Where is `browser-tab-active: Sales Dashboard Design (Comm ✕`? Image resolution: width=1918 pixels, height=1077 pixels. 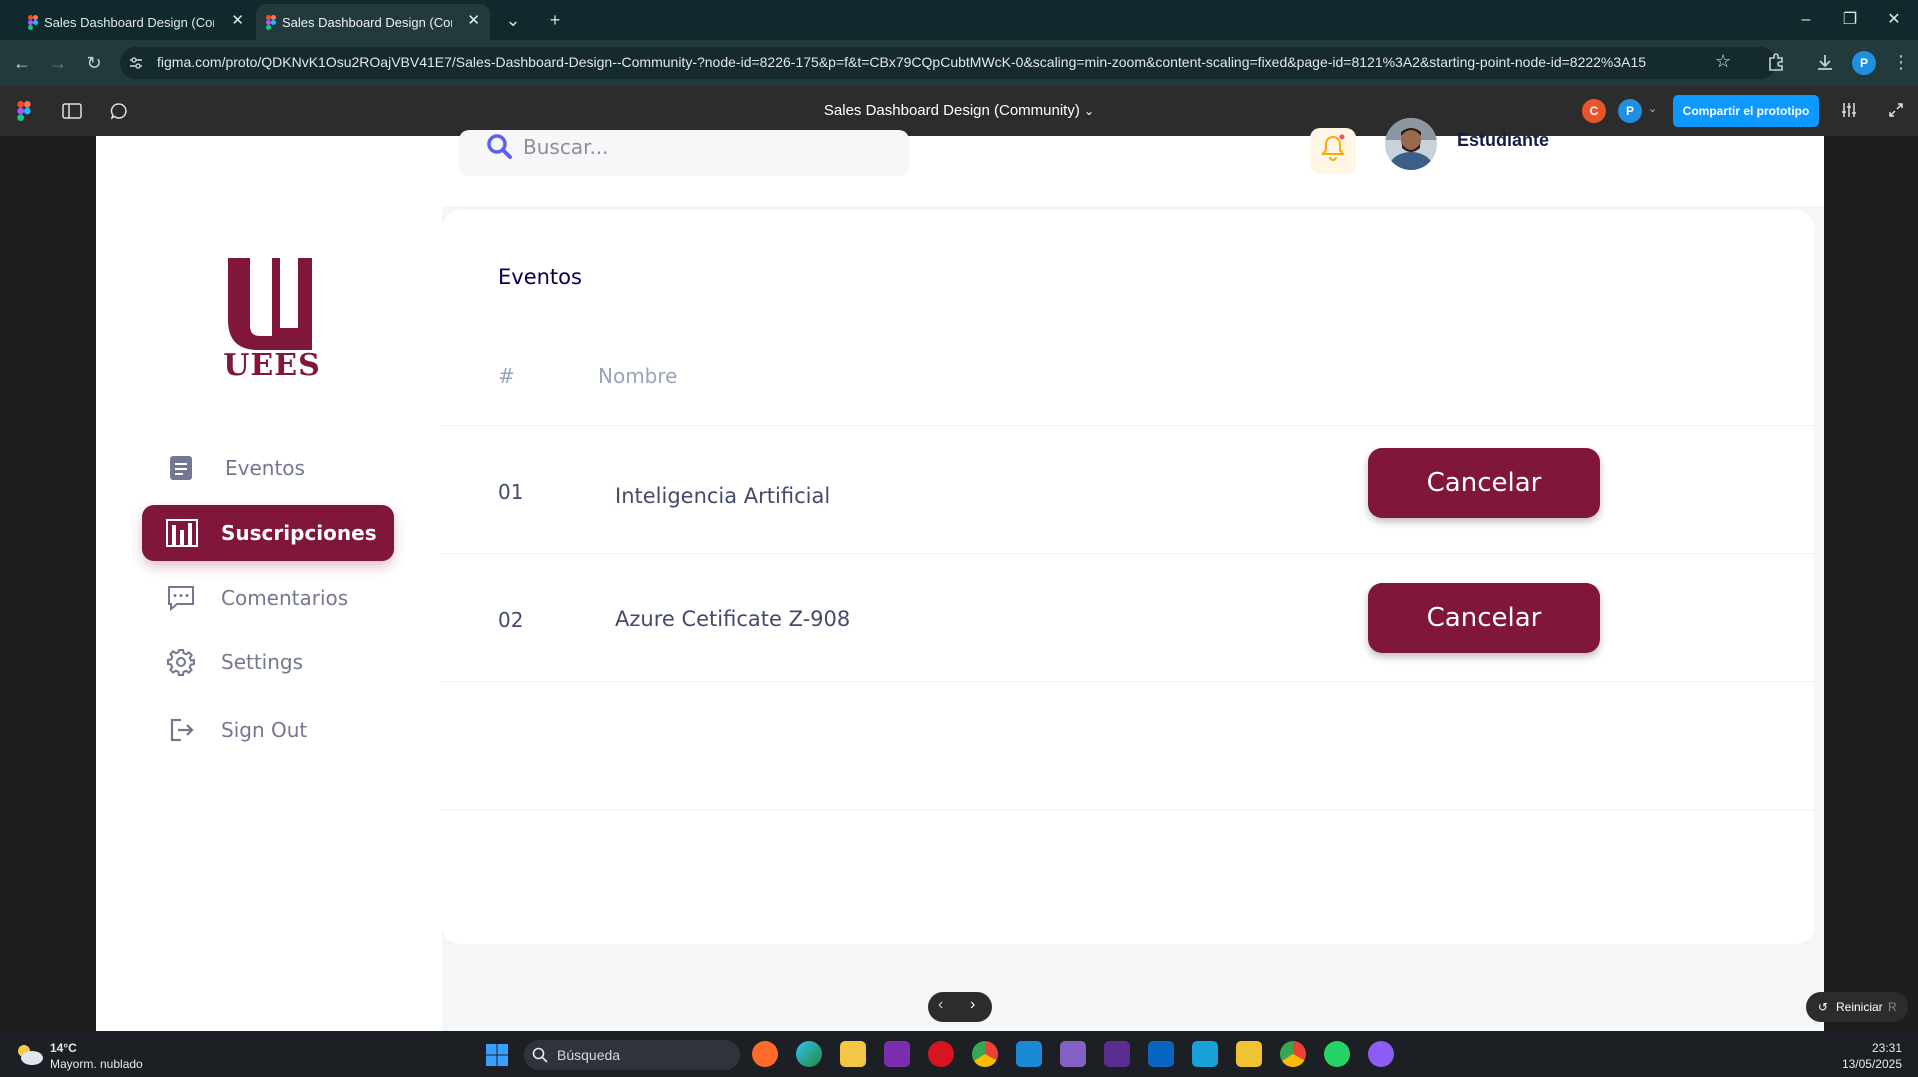
browser-tab-active: Sales Dashboard Design (Comm ✕ is located at coordinates (373, 22).